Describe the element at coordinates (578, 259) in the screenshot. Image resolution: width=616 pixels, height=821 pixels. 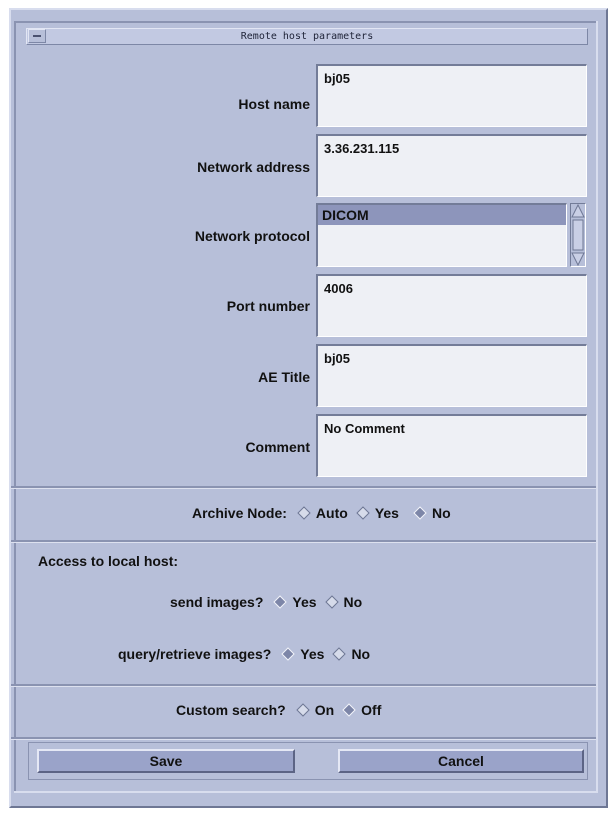
I see `scroll-down-arrow-icon` at that location.